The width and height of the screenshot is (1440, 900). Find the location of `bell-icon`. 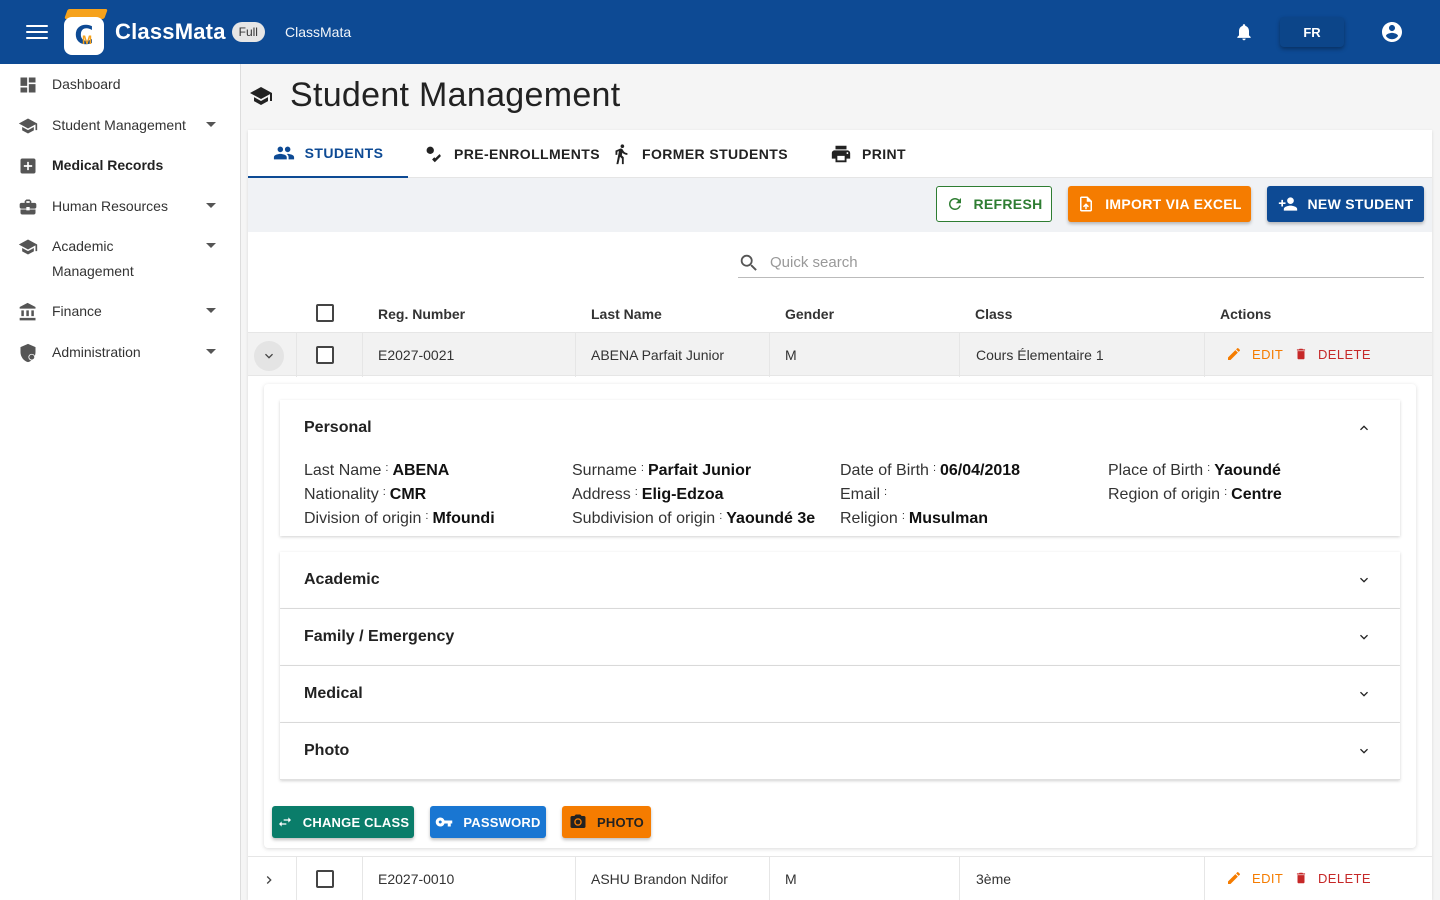

bell-icon is located at coordinates (1244, 32).